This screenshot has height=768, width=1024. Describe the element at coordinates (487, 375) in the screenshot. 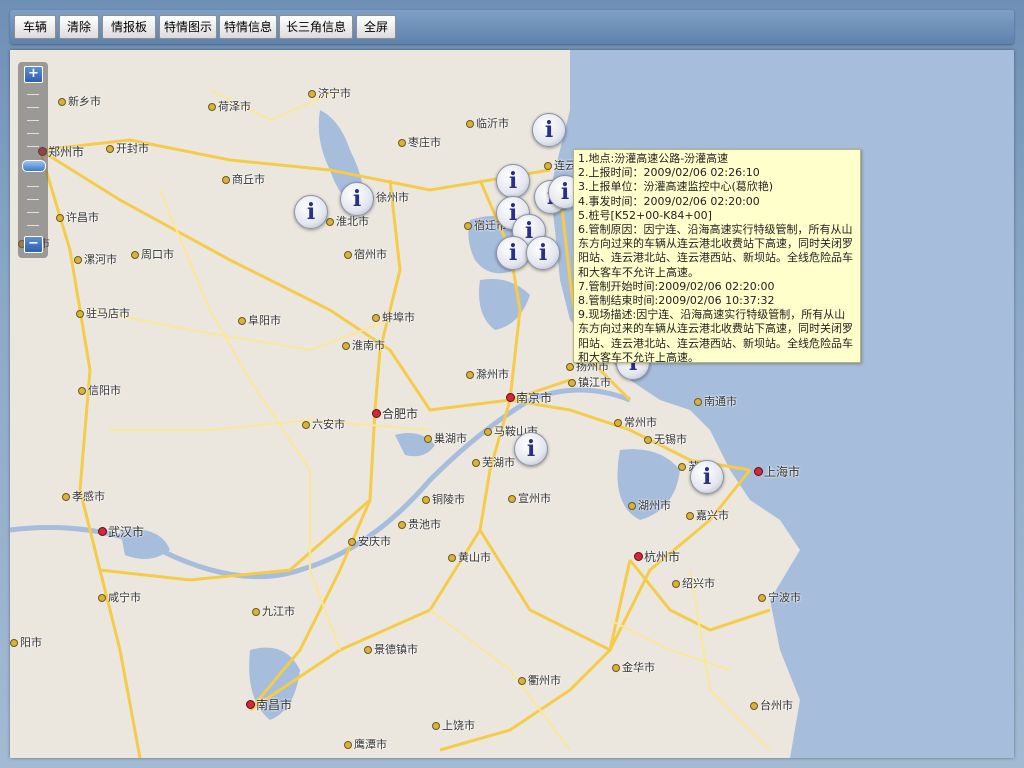

I see `city-label: 滁州市` at that location.